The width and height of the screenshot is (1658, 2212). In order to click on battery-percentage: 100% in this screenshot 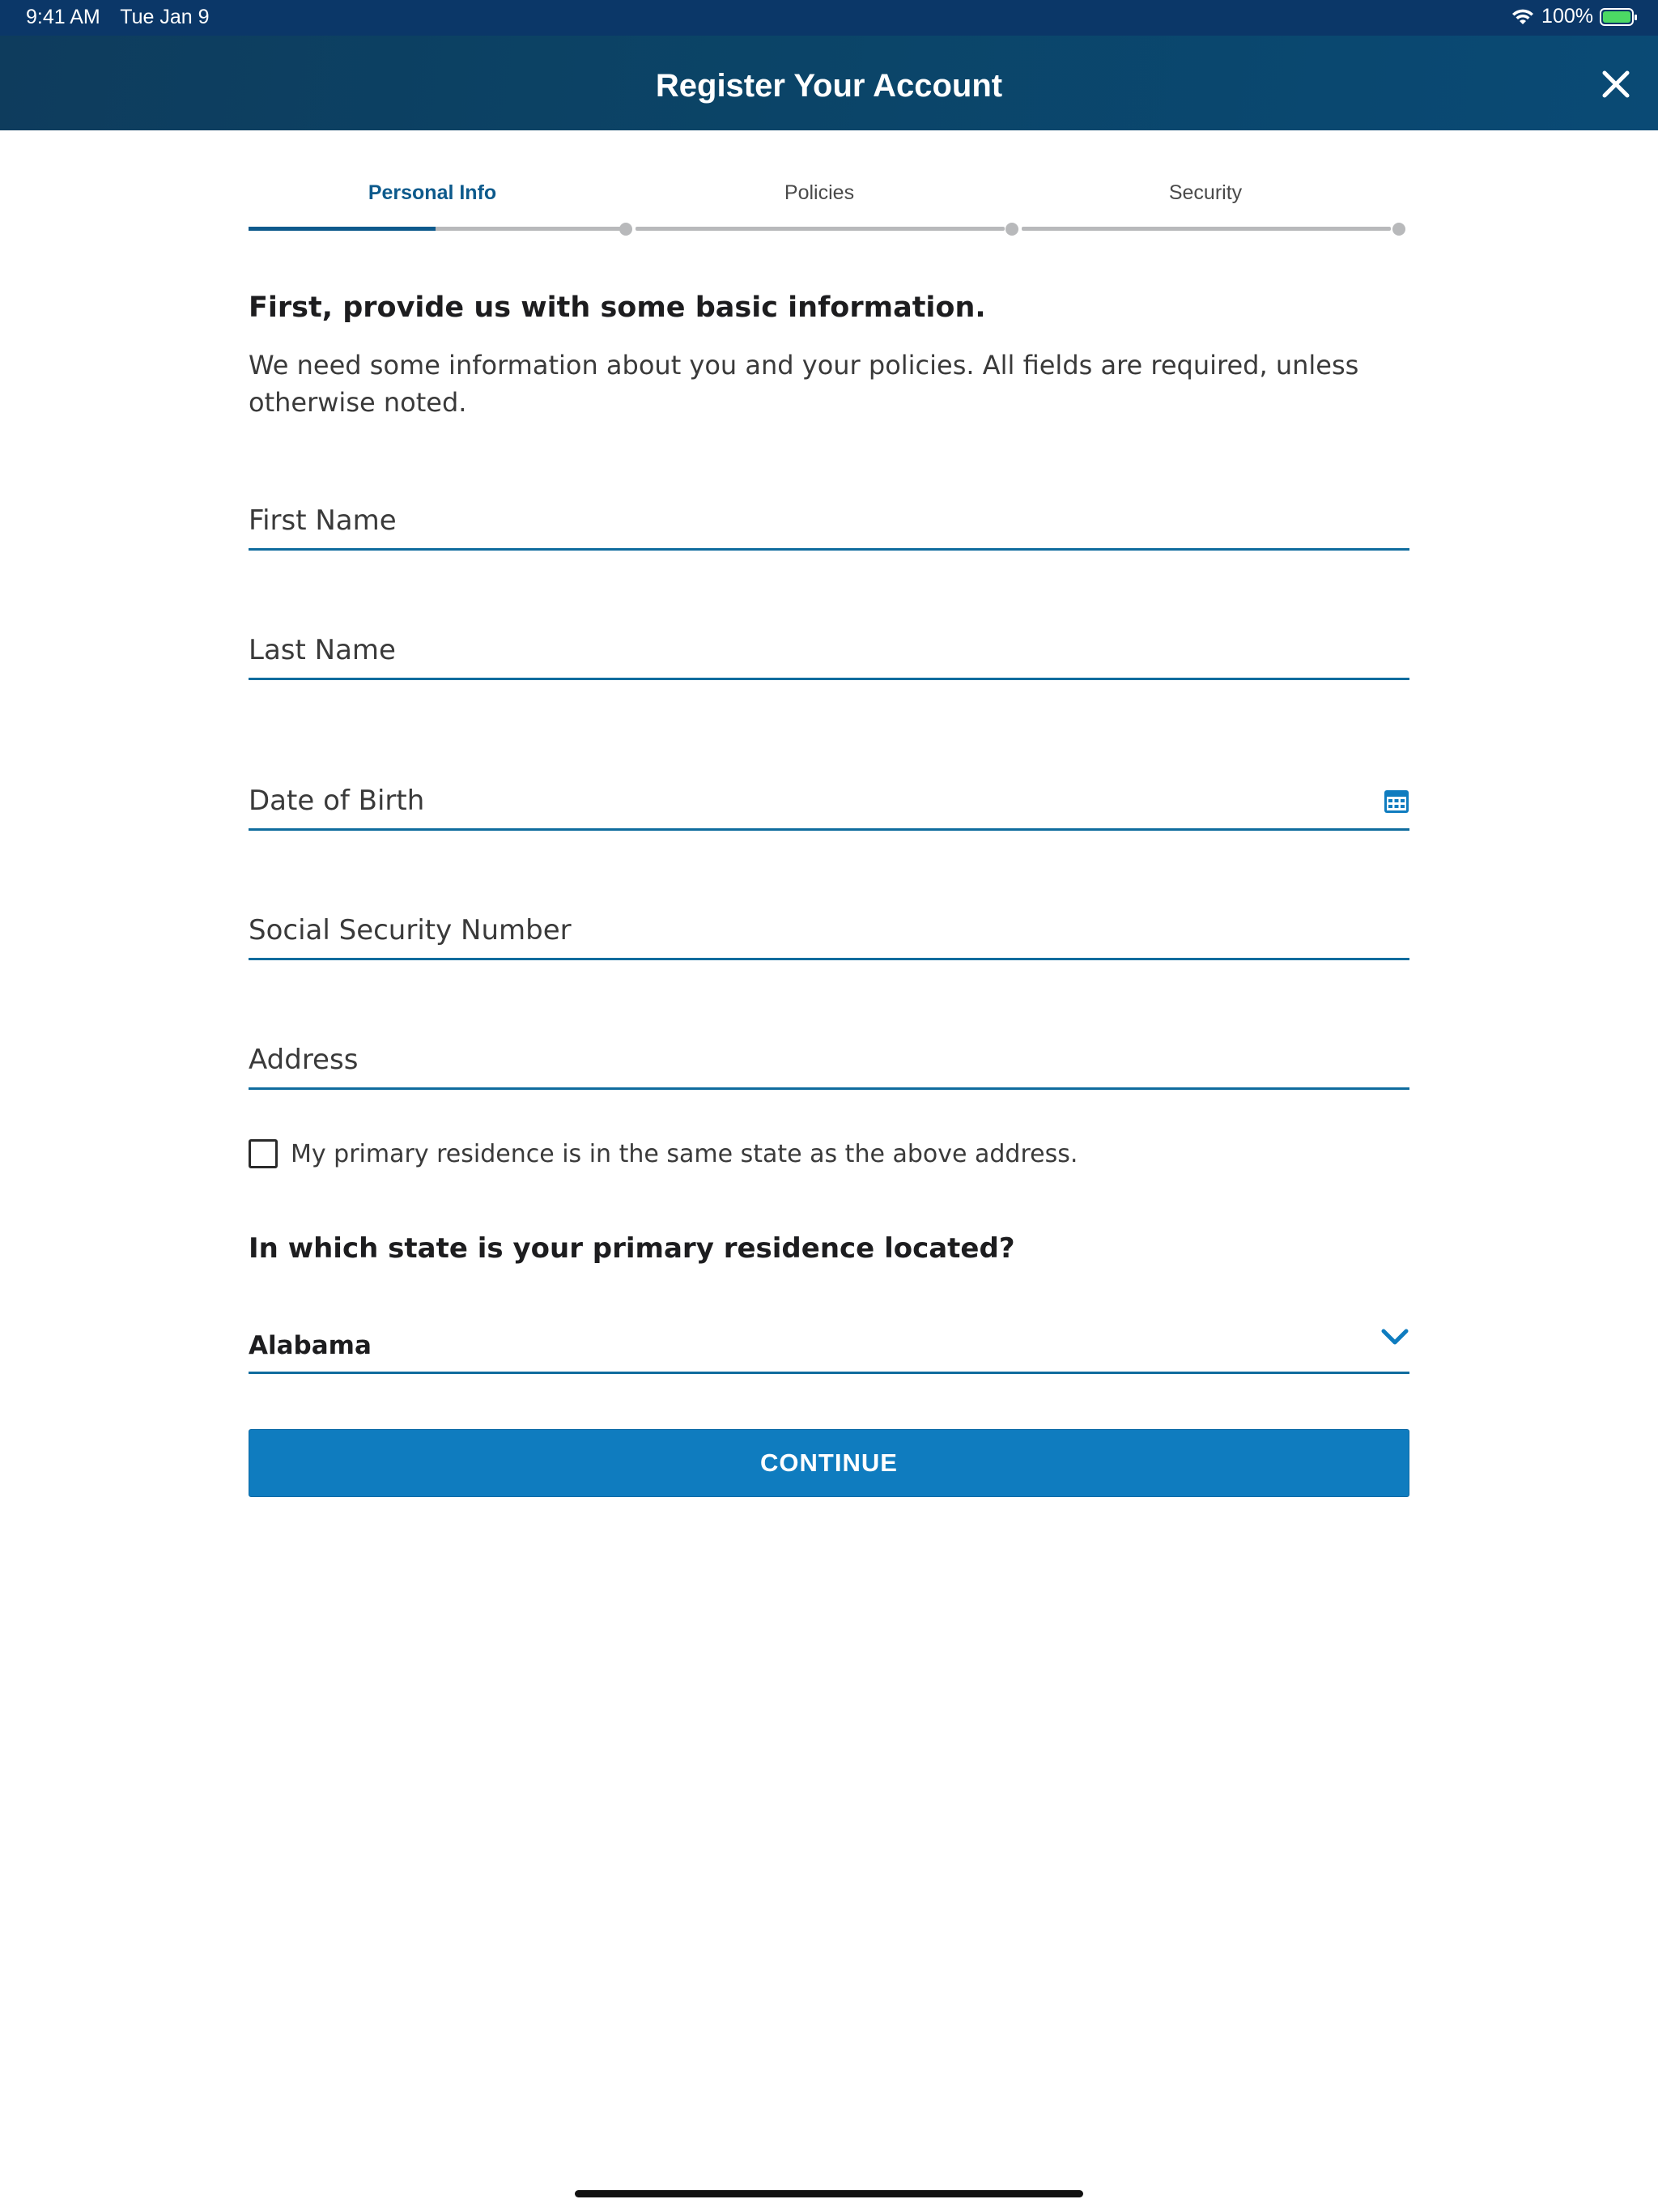, I will do `click(1567, 16)`.